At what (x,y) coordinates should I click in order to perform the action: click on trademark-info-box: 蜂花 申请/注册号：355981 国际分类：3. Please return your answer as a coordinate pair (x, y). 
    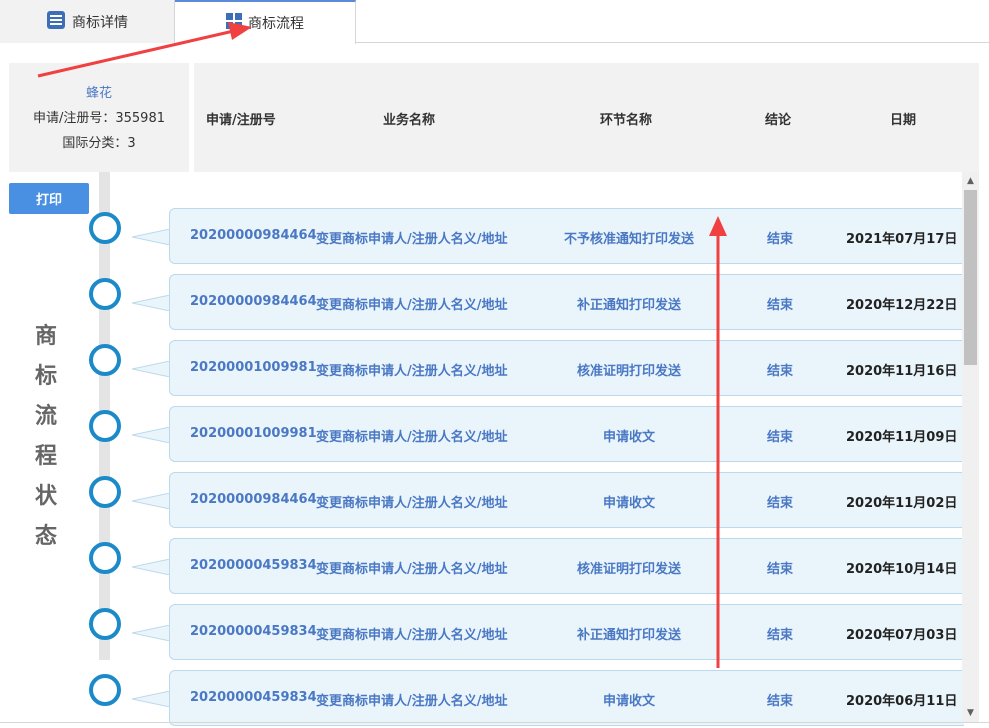
    Looking at the image, I should click on (99, 117).